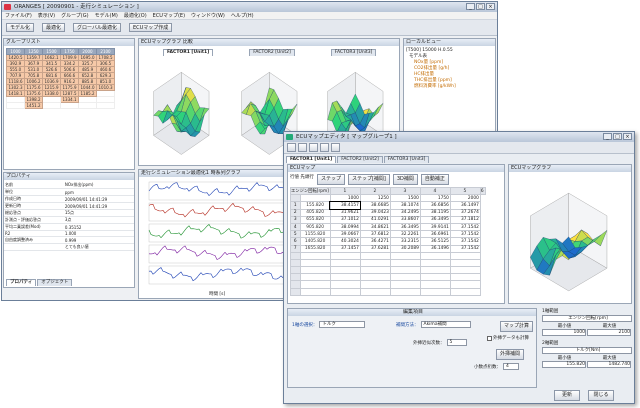 Image resolution: width=640 pixels, height=408 pixels. I want to click on editor-tab-factor3: FACTOR3 [Unit3], so click(406, 159).